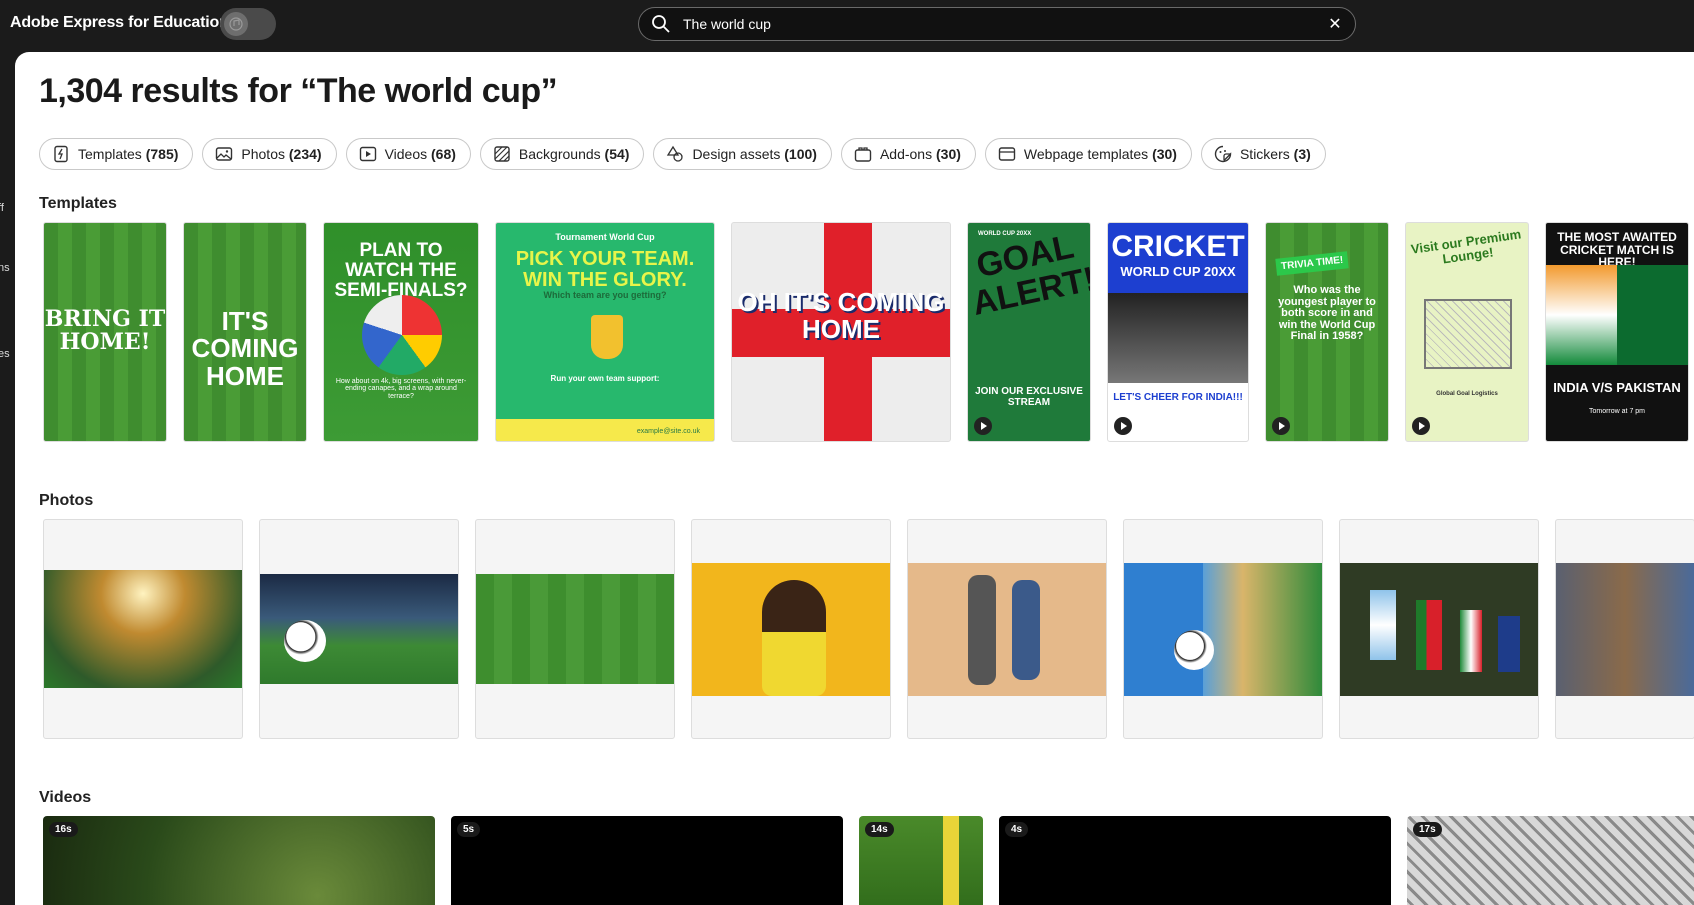 The height and width of the screenshot is (905, 1694). I want to click on results-title: 1,304 results for “The world cup”, so click(298, 91).